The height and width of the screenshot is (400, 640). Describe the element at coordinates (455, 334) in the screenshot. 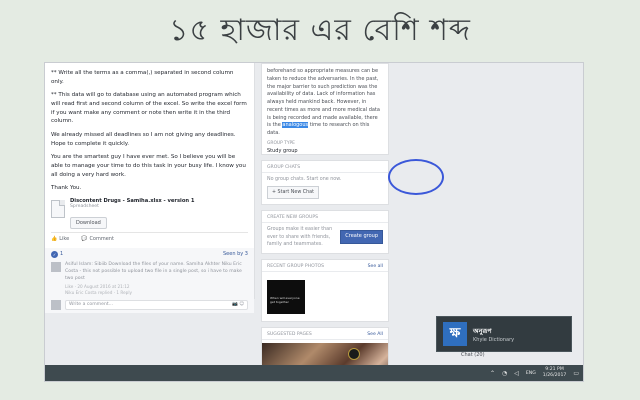

I see `dictionary-logo-icon: ক্ষ` at that location.